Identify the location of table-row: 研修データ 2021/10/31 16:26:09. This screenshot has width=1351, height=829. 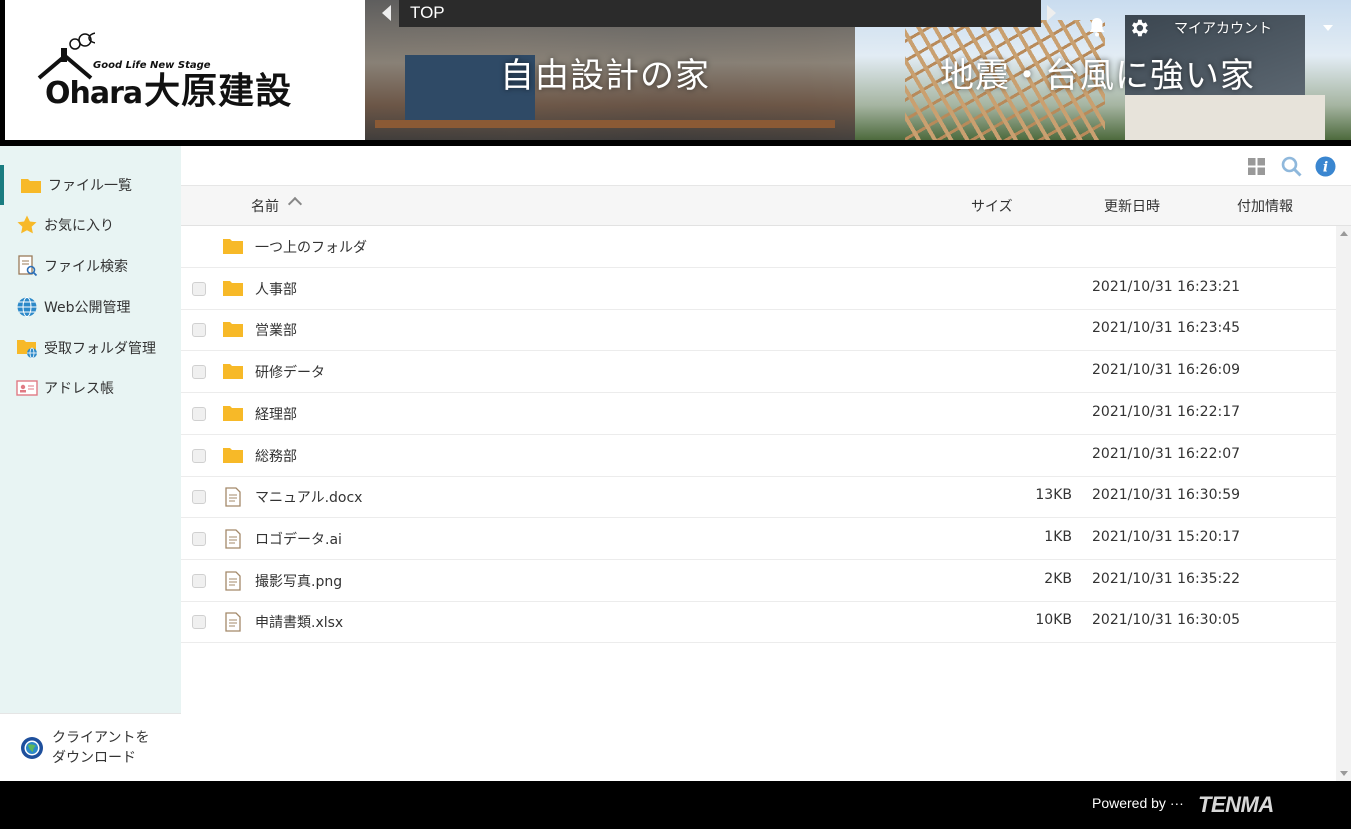
(758, 372).